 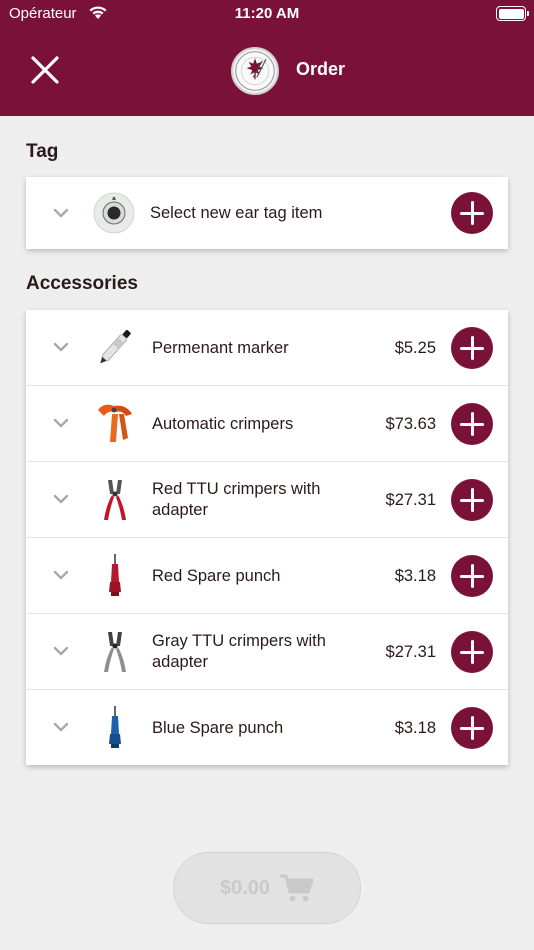 I want to click on list-item: Red TTU crimpers with adapter $27.31, so click(x=267, y=500).